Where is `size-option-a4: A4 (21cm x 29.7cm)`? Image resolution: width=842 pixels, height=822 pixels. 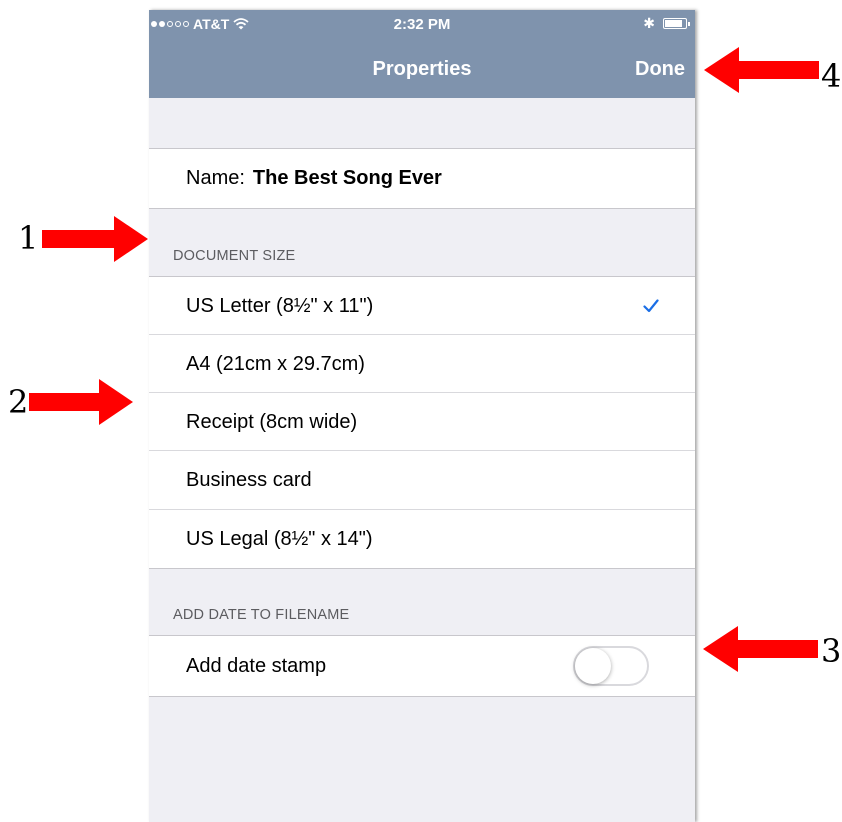
size-option-a4: A4 (21cm x 29.7cm) is located at coordinates (422, 364).